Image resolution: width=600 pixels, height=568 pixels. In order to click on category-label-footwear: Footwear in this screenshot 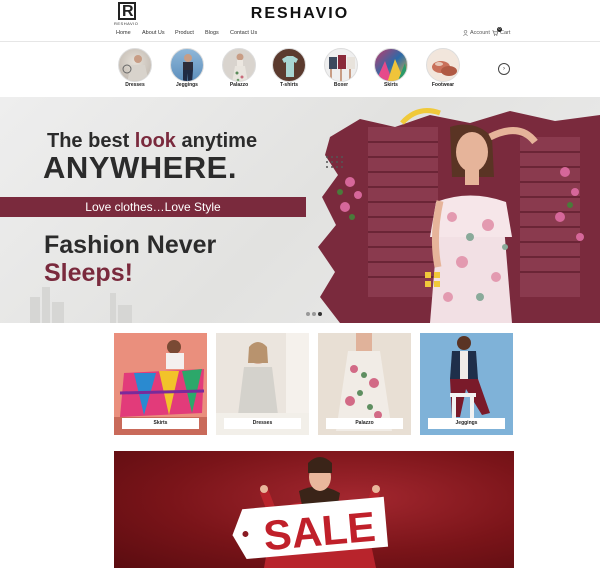, I will do `click(443, 85)`.